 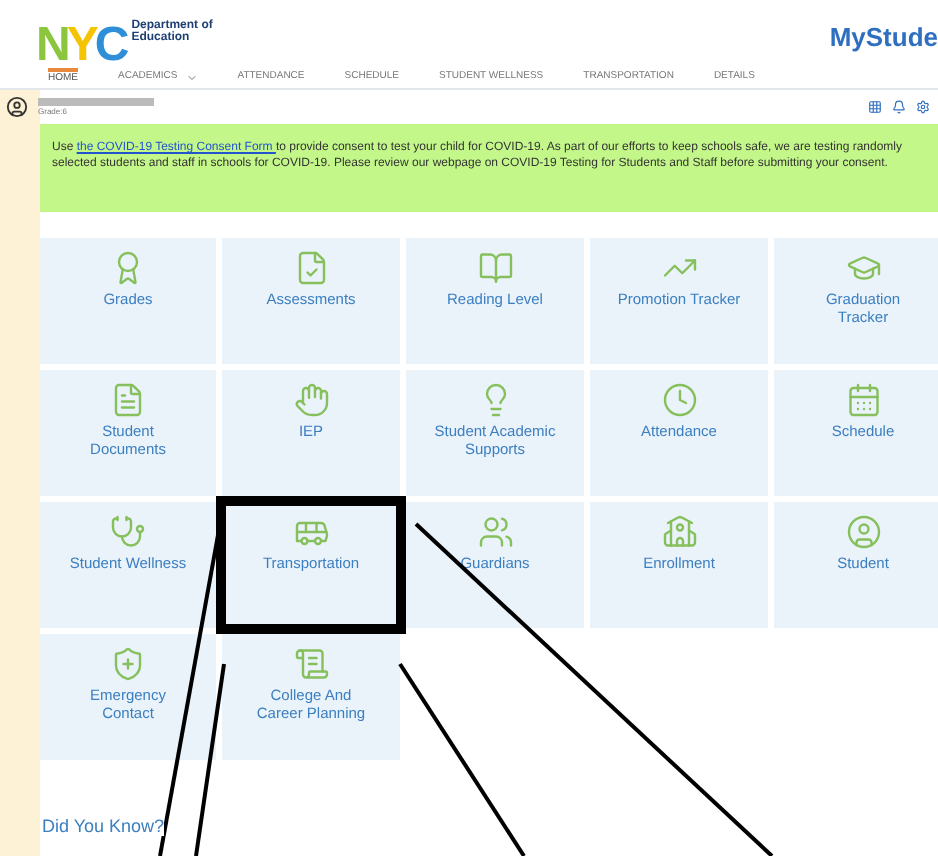 I want to click on redacted-name, so click(x=96, y=101).